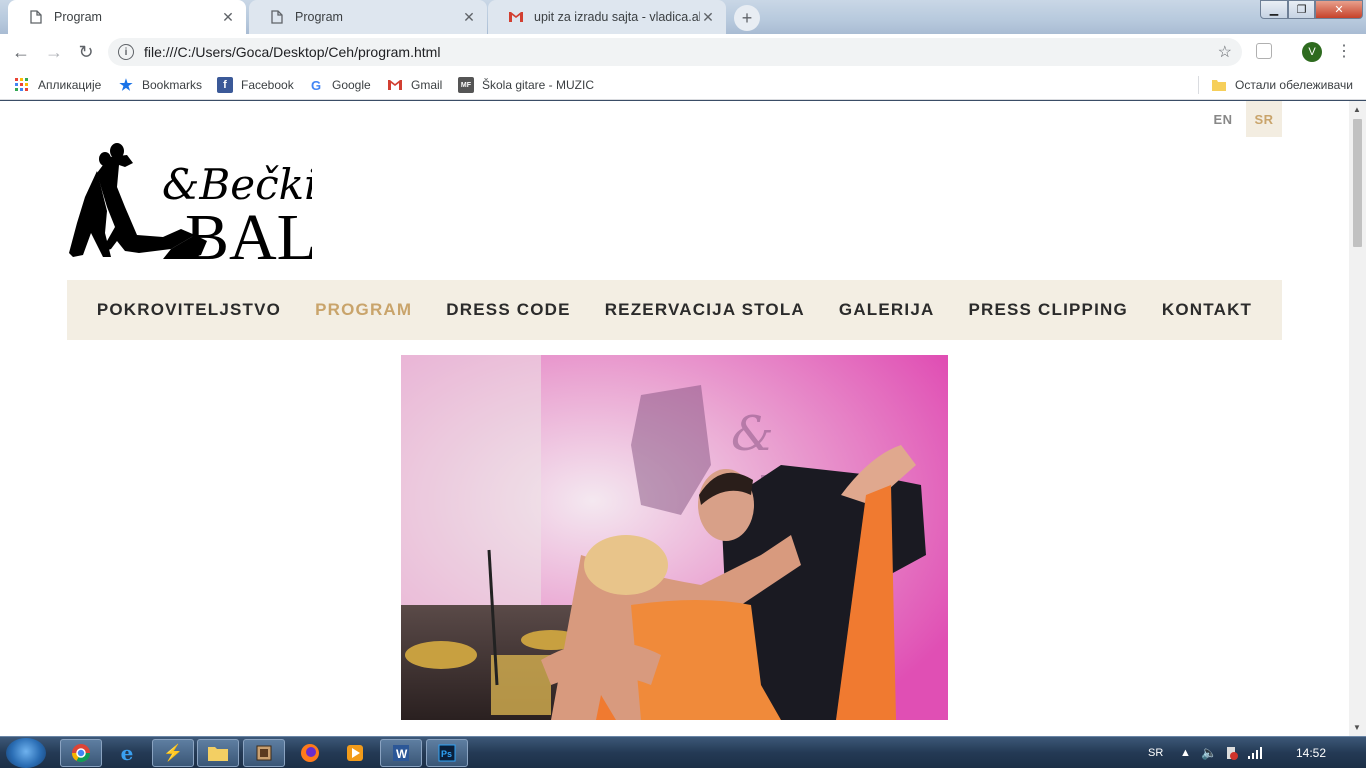 The height and width of the screenshot is (768, 1366). Describe the element at coordinates (1047, 310) in the screenshot. I see `nav-press-clipping: PRESS CLIPPING` at that location.